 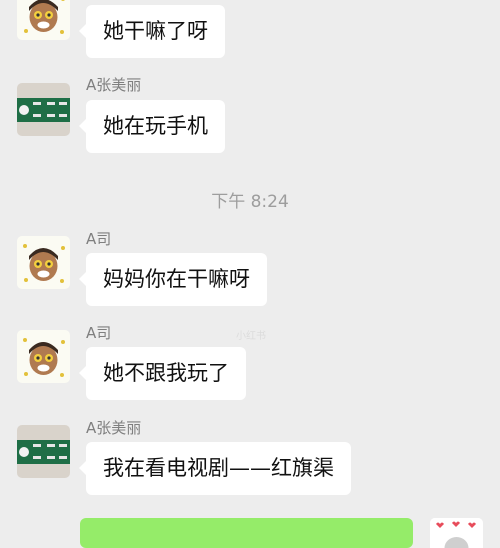 I want to click on outgoing-message-bubble, so click(x=246, y=533).